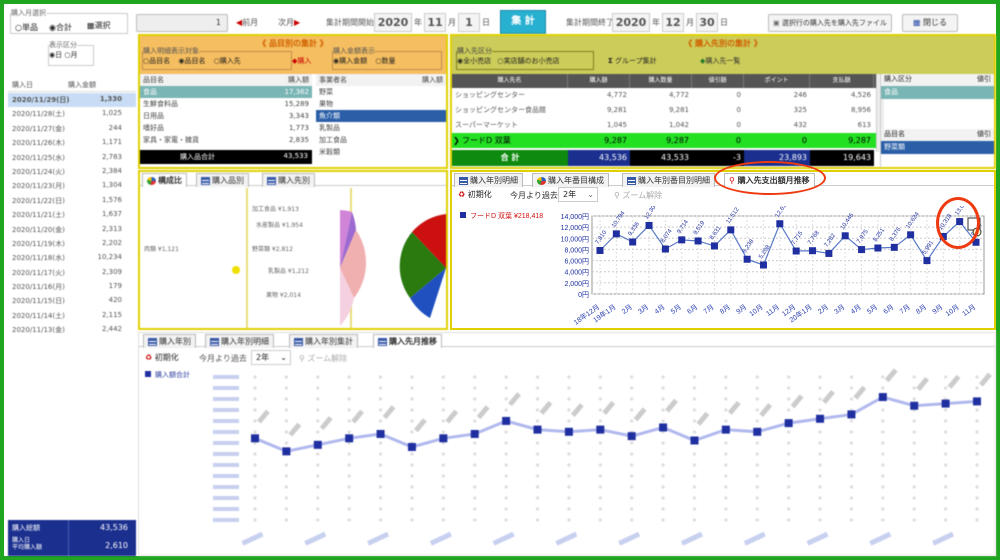 Image resolution: width=1000 pixels, height=560 pixels. I want to click on subitem-row: 米穀類, so click(381, 152).